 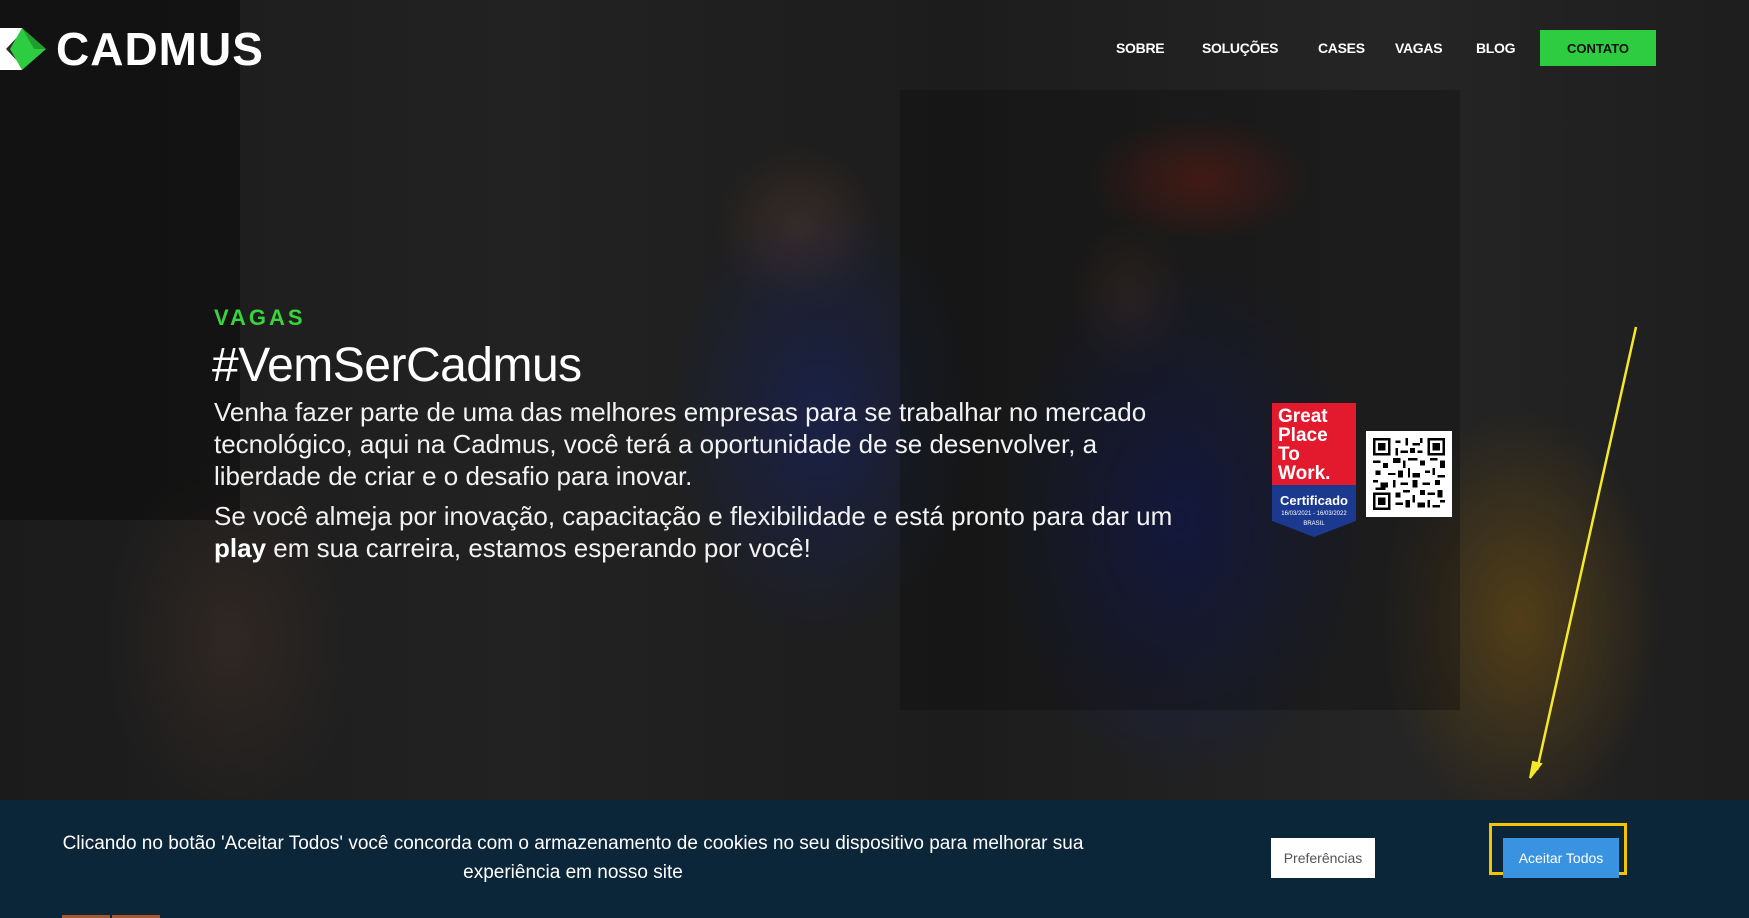 What do you see at coordinates (874, 916) in the screenshot?
I see `bottom-strip` at bounding box center [874, 916].